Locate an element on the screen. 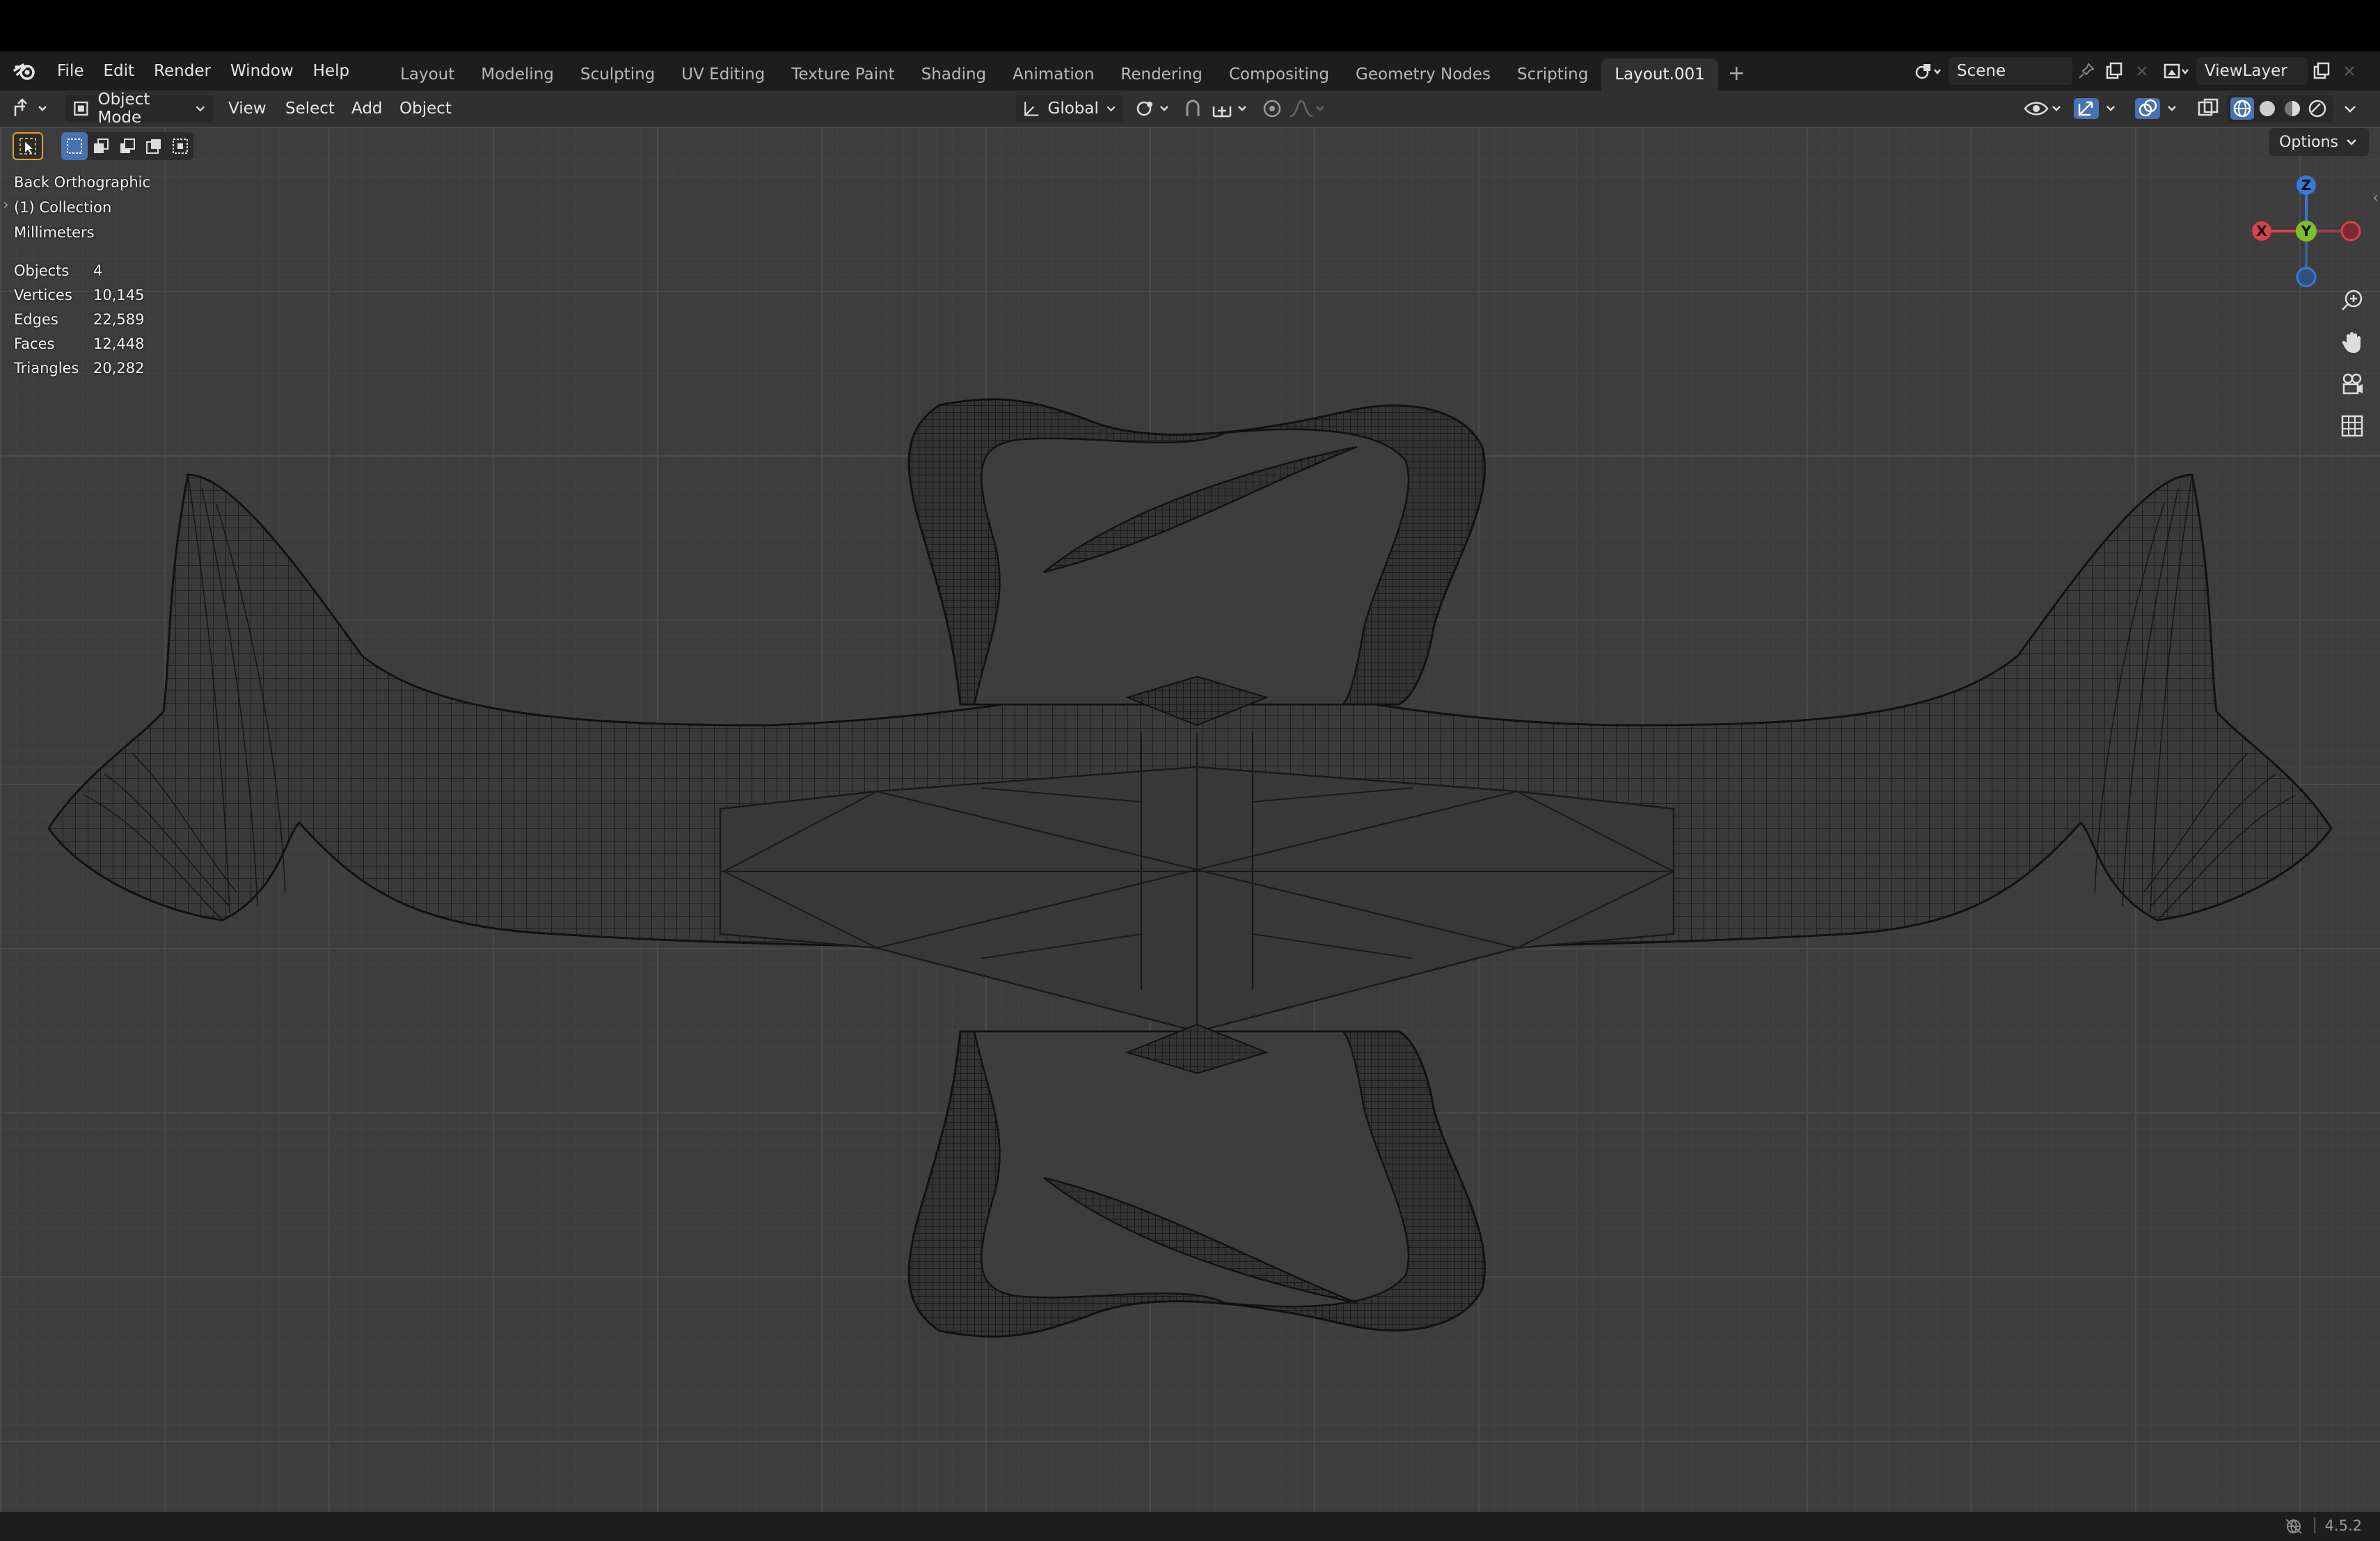  transform-orientation: Global is located at coordinates (1069, 109).